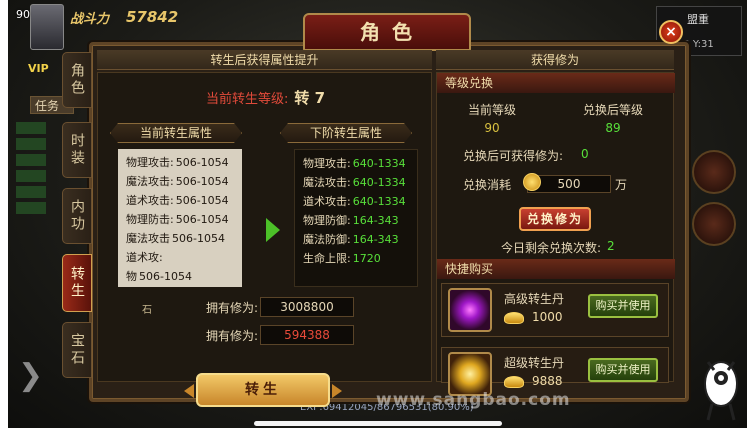  Describe the element at coordinates (555, 60) in the screenshot. I see `cultivation-header: 获得修为` at that location.